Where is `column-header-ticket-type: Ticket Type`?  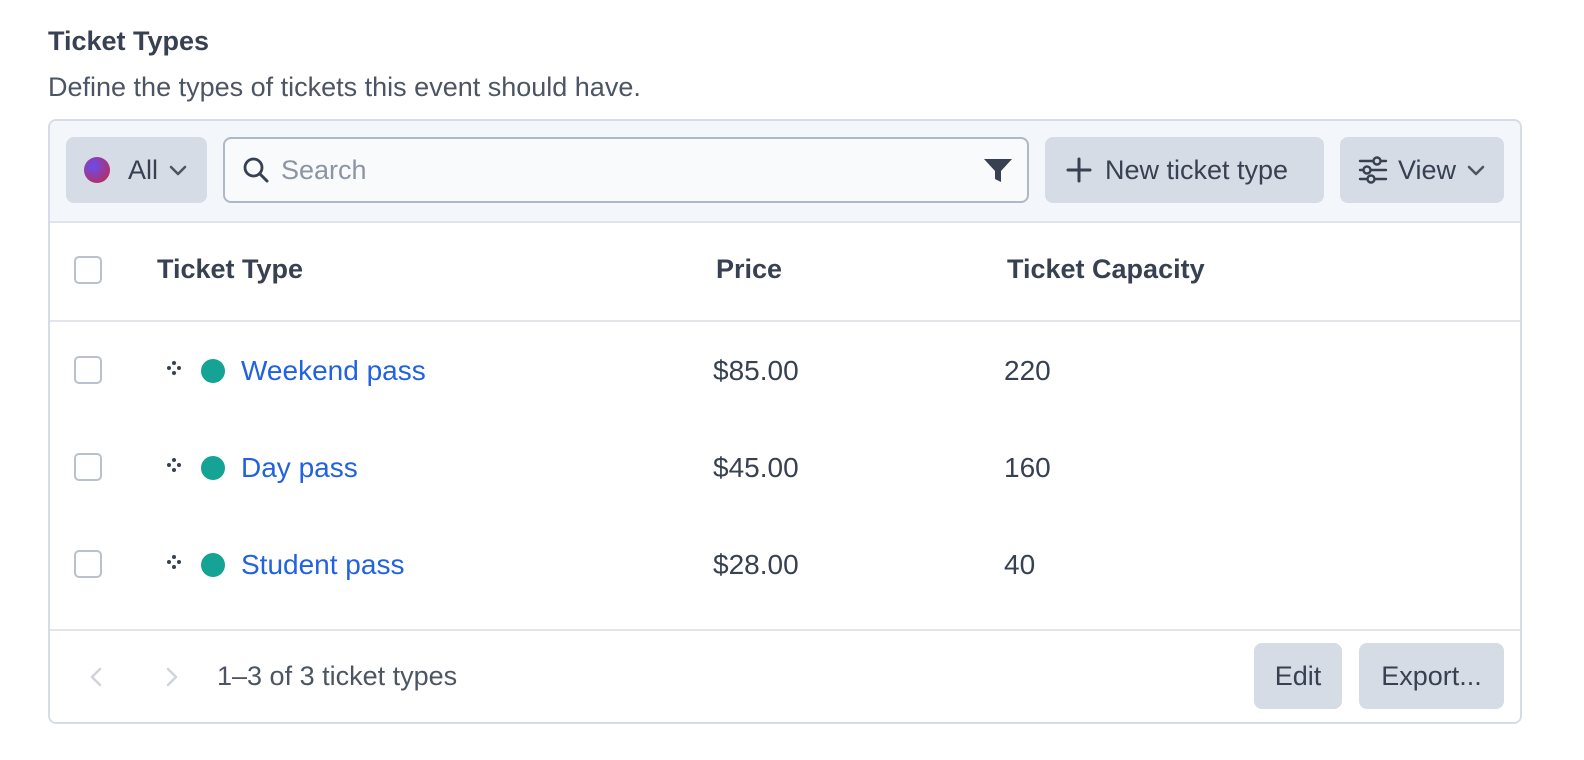 column-header-ticket-type: Ticket Type is located at coordinates (230, 269).